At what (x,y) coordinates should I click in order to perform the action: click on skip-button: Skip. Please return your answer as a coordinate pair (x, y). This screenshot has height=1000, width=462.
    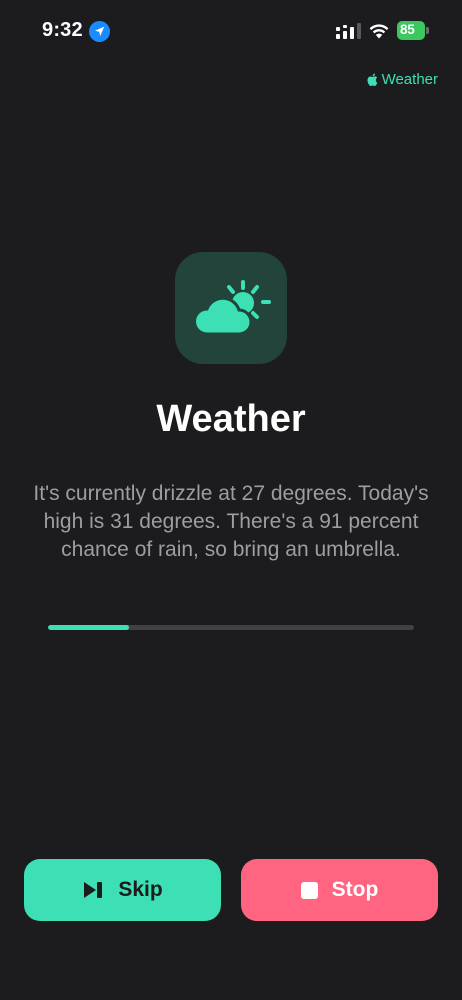
    Looking at the image, I should click on (122, 890).